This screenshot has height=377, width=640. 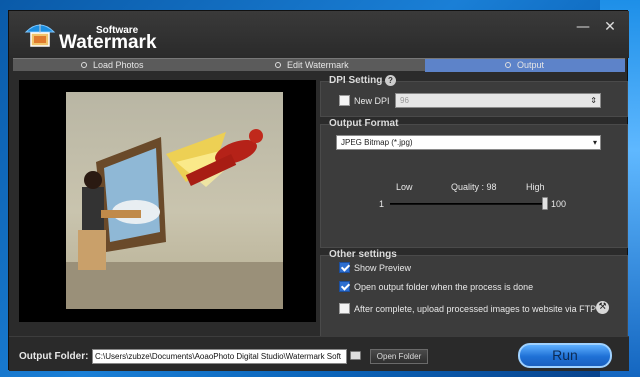 What do you see at coordinates (565, 355) in the screenshot?
I see `run-button: Run` at bounding box center [565, 355].